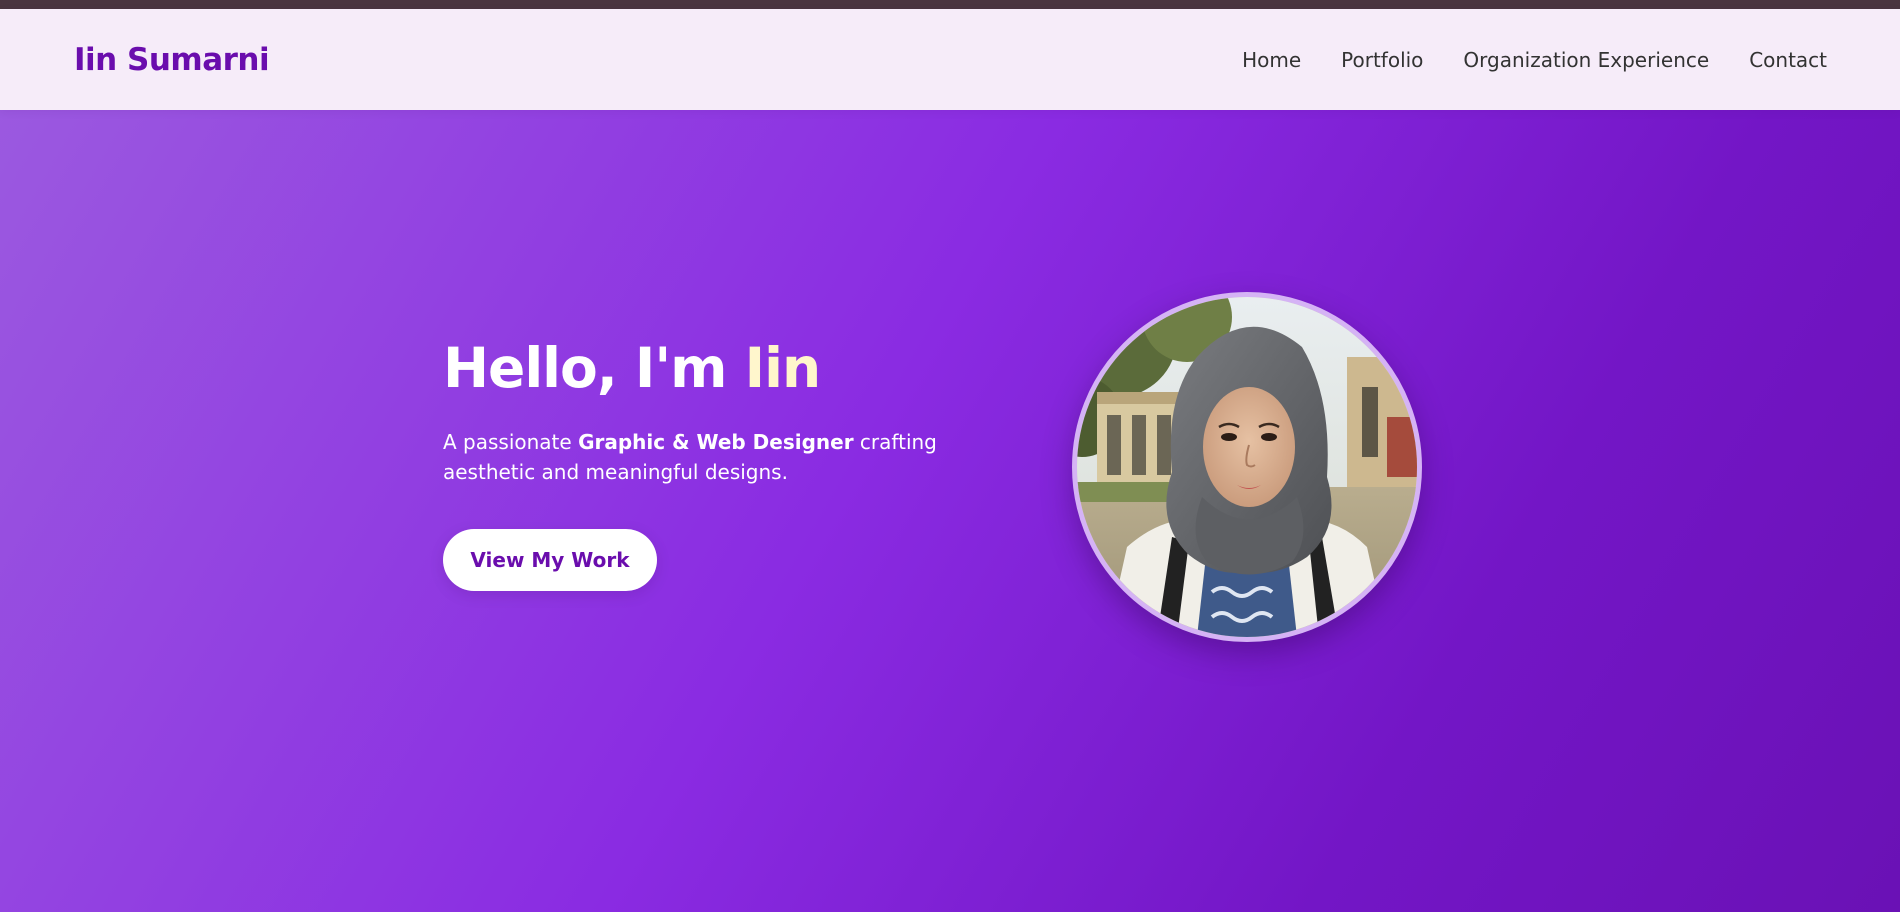 The width and height of the screenshot is (1900, 912). Describe the element at coordinates (550, 559) in the screenshot. I see `view-my-work-button: View My Work` at that location.